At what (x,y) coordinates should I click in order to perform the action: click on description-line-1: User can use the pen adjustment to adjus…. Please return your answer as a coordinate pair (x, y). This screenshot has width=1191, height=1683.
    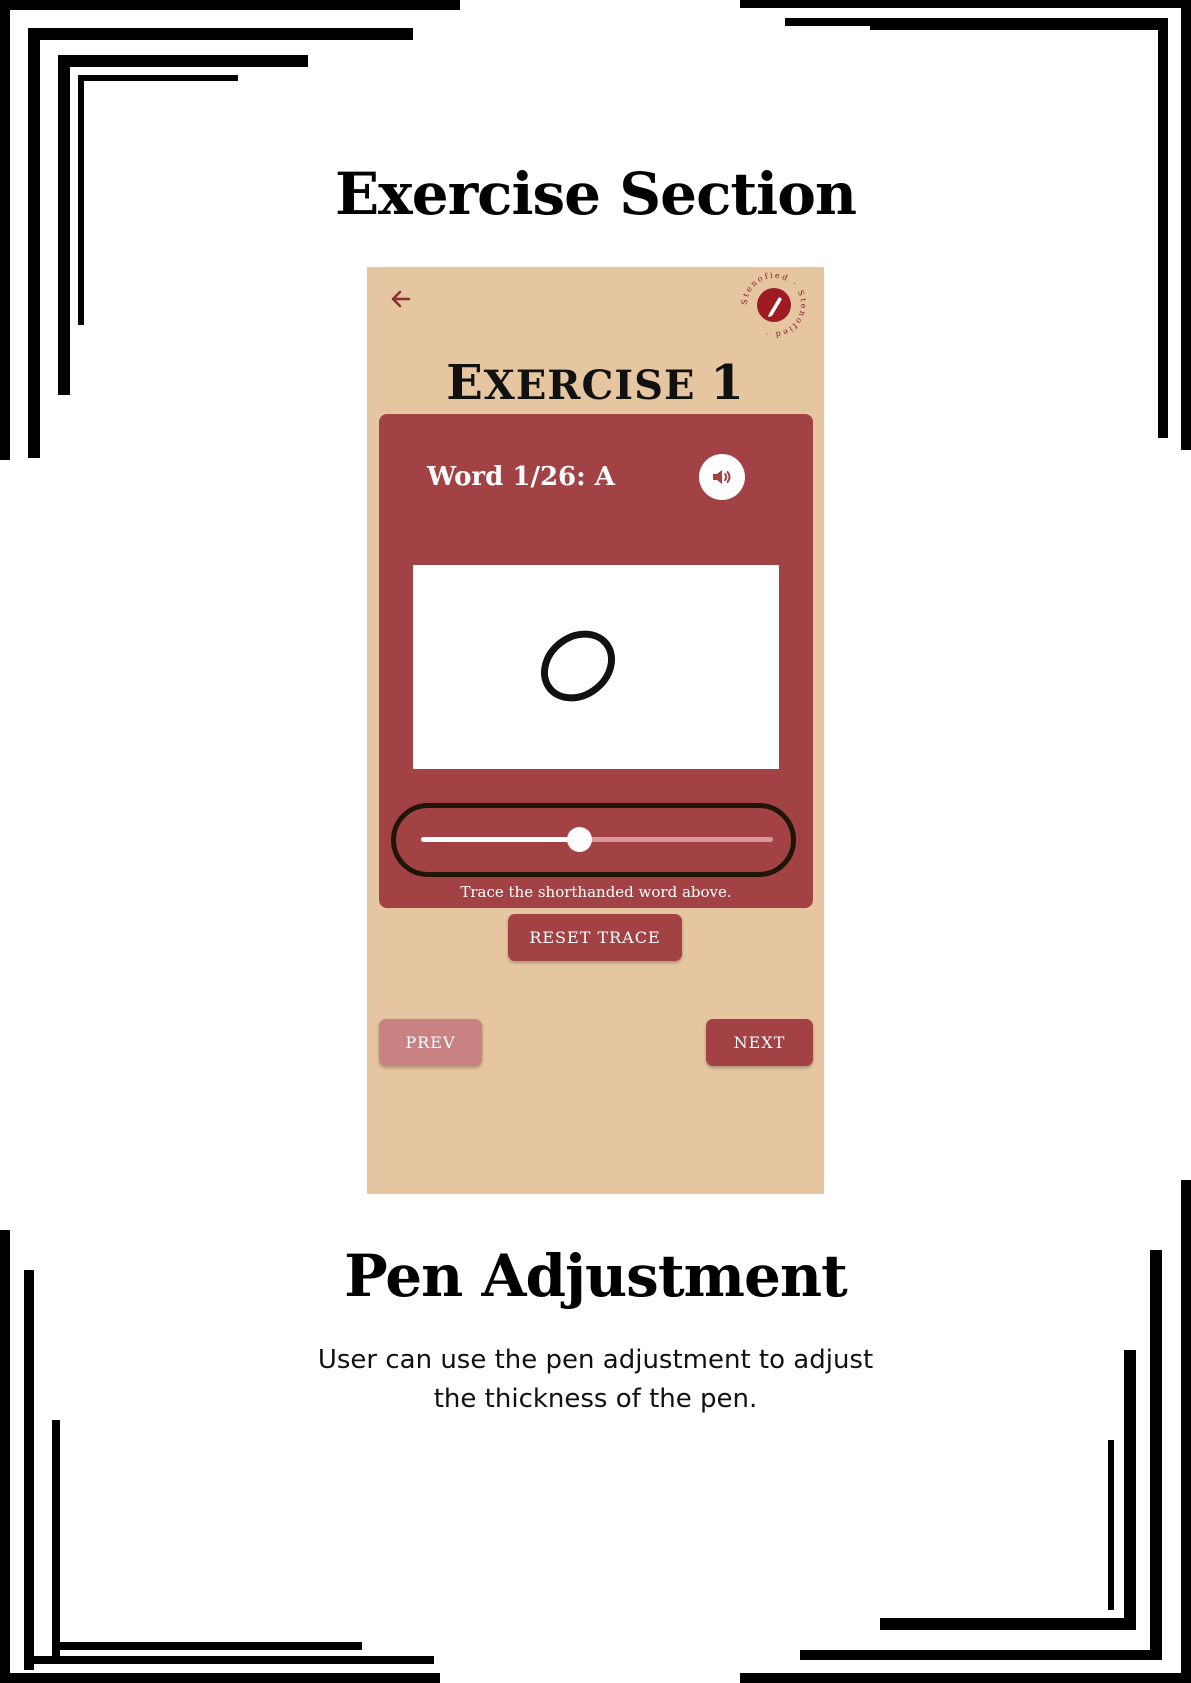
    Looking at the image, I should click on (595, 1360).